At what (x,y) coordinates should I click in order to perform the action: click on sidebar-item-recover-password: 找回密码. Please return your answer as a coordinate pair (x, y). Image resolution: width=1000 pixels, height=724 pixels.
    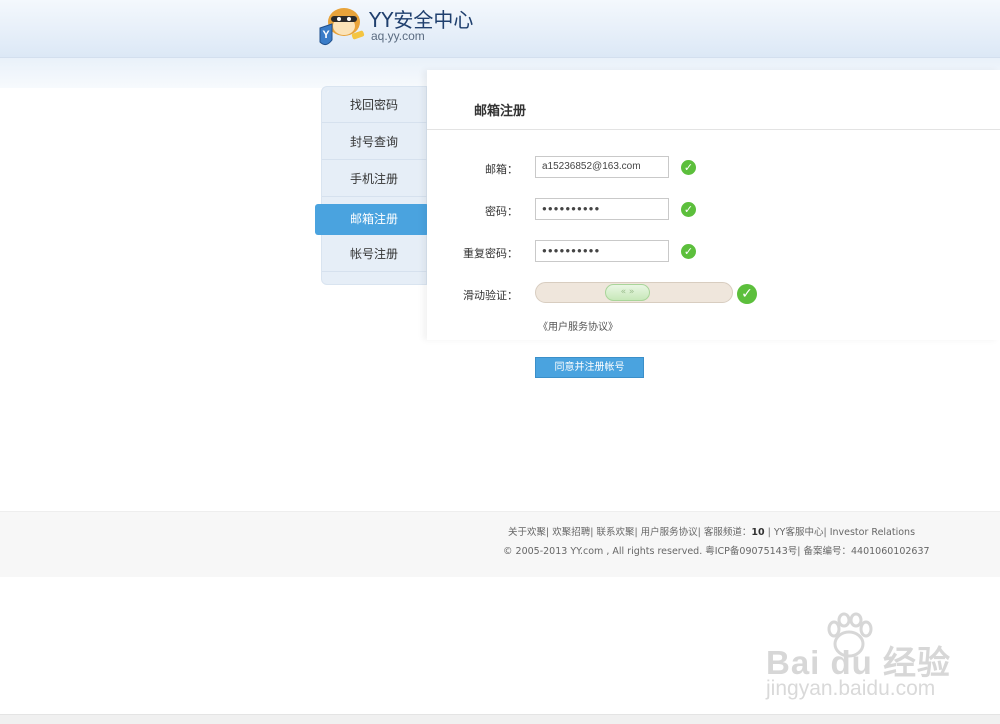
    Looking at the image, I should click on (375, 105).